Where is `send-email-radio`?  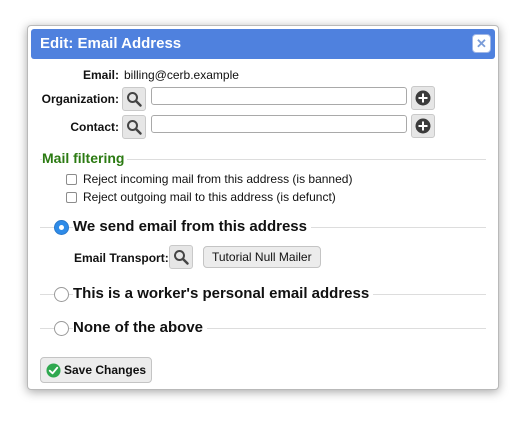
send-email-radio is located at coordinates (61, 227).